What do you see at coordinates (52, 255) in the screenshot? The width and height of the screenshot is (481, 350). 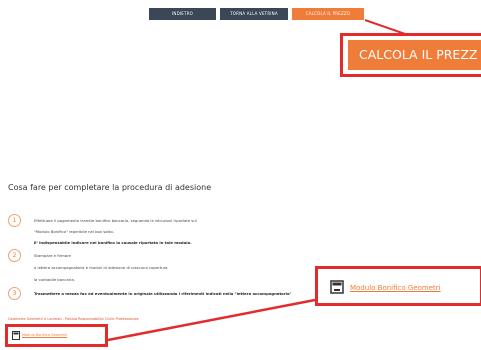 I see `step-2-line-1: Stampare e firmare` at bounding box center [52, 255].